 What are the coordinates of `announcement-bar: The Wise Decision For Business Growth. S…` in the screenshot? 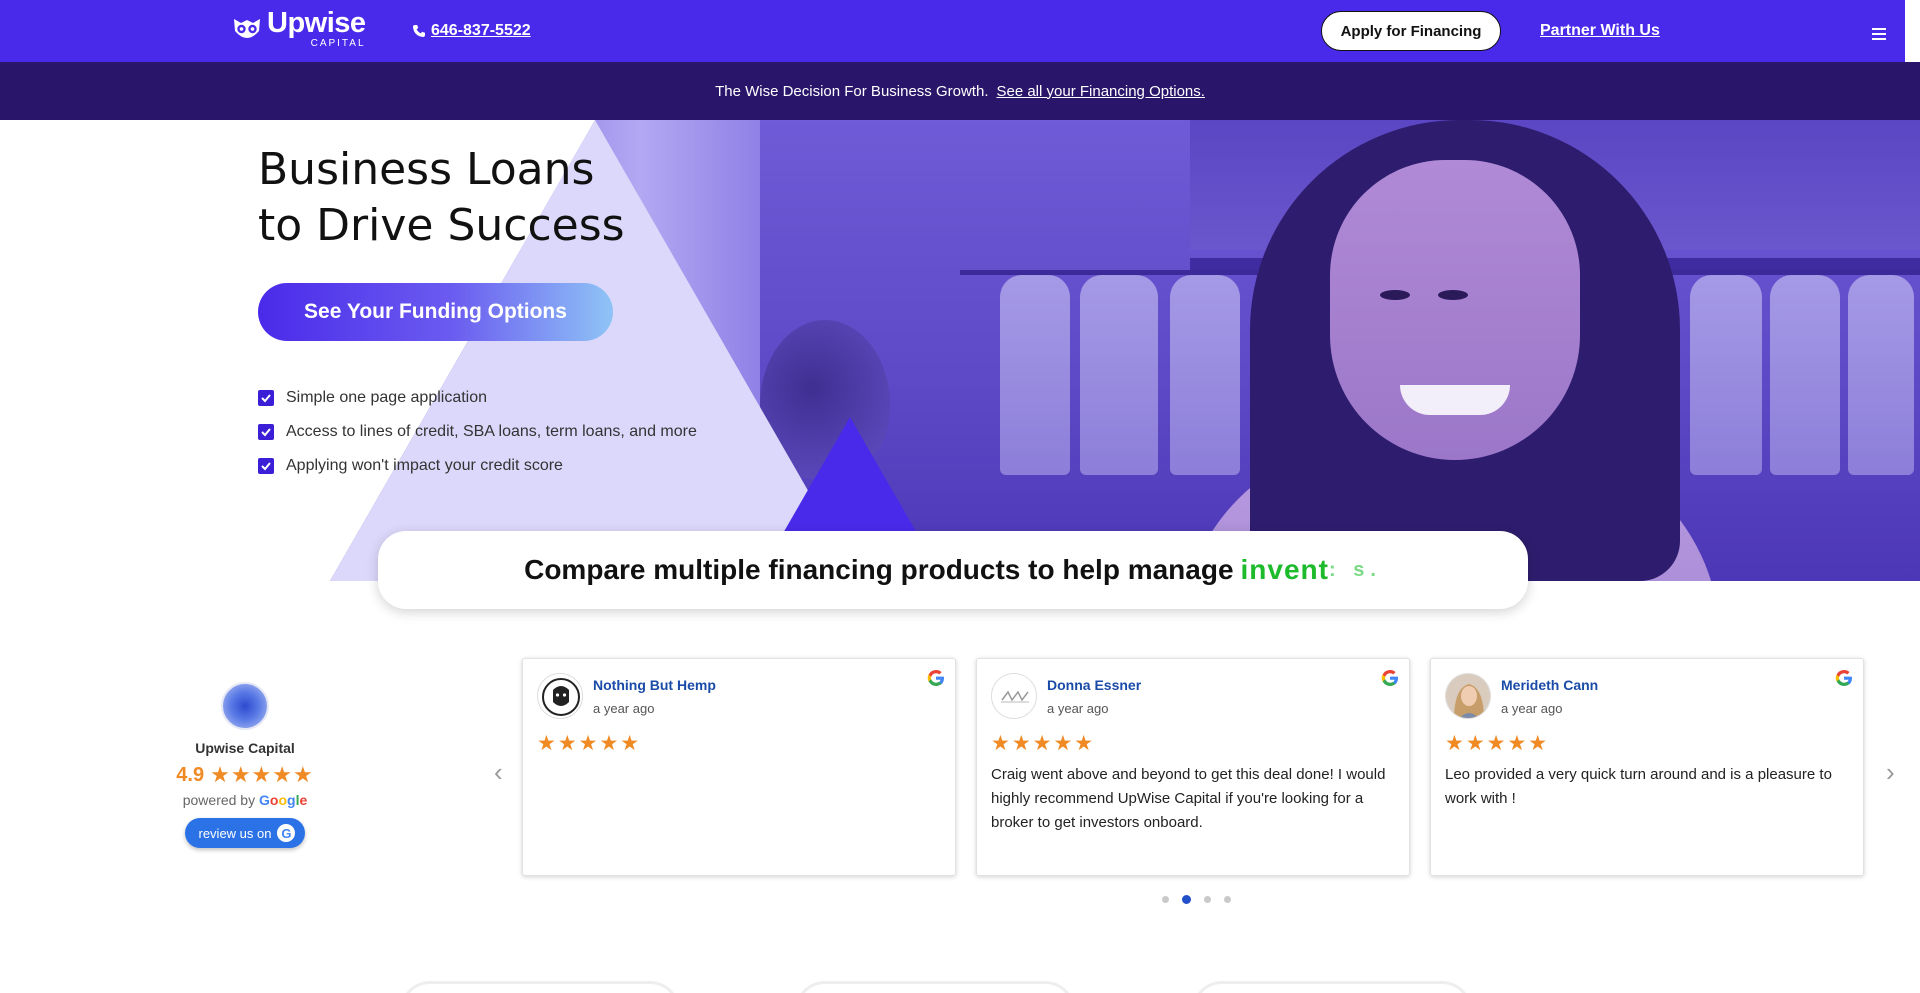 It's located at (960, 91).